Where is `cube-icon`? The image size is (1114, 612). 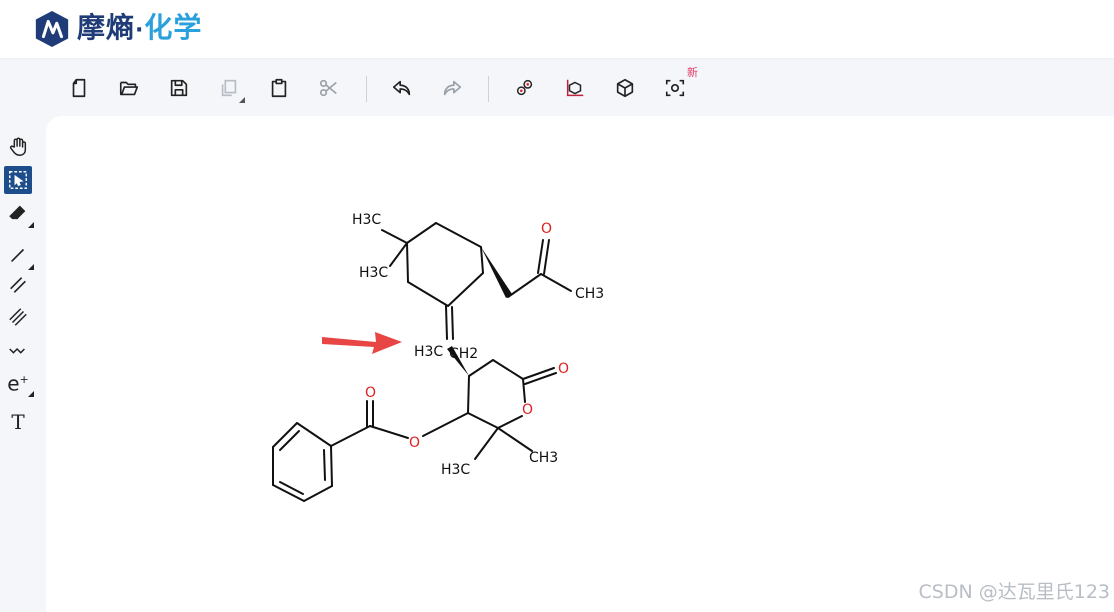
cube-icon is located at coordinates (625, 88).